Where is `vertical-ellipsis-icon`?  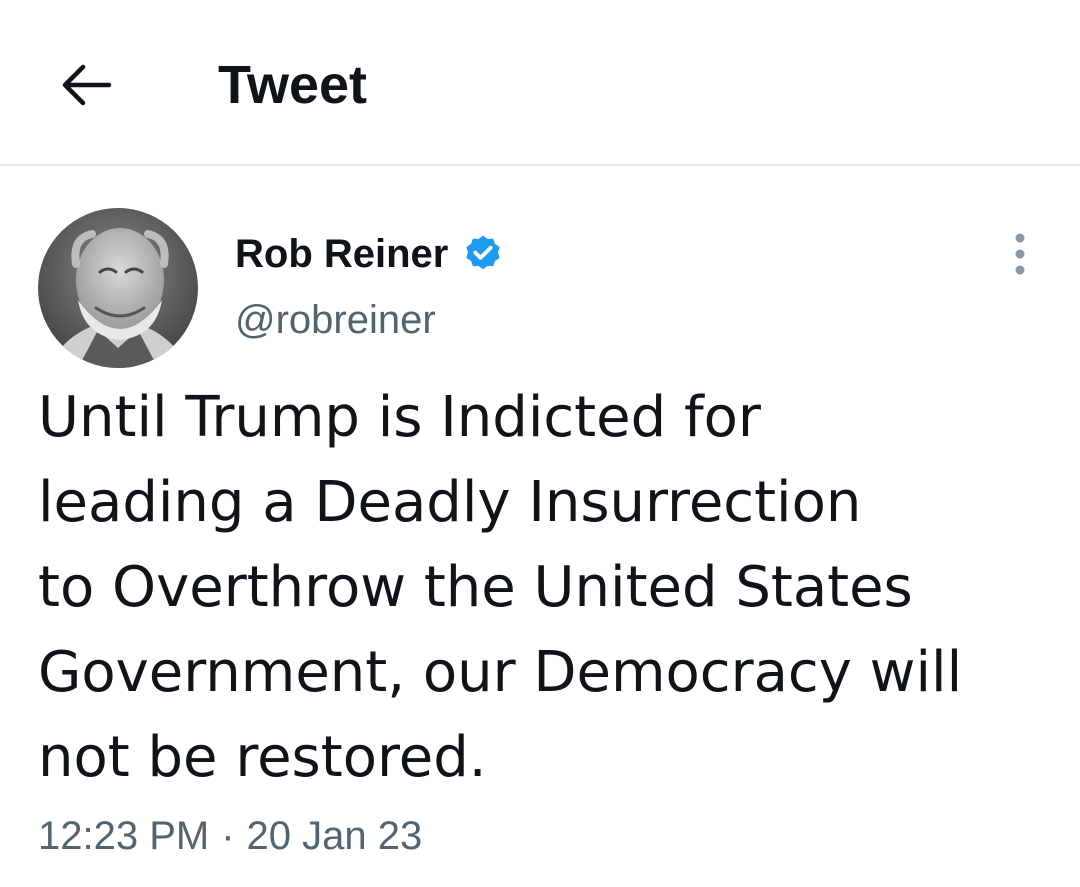
vertical-ellipsis-icon is located at coordinates (1020, 254).